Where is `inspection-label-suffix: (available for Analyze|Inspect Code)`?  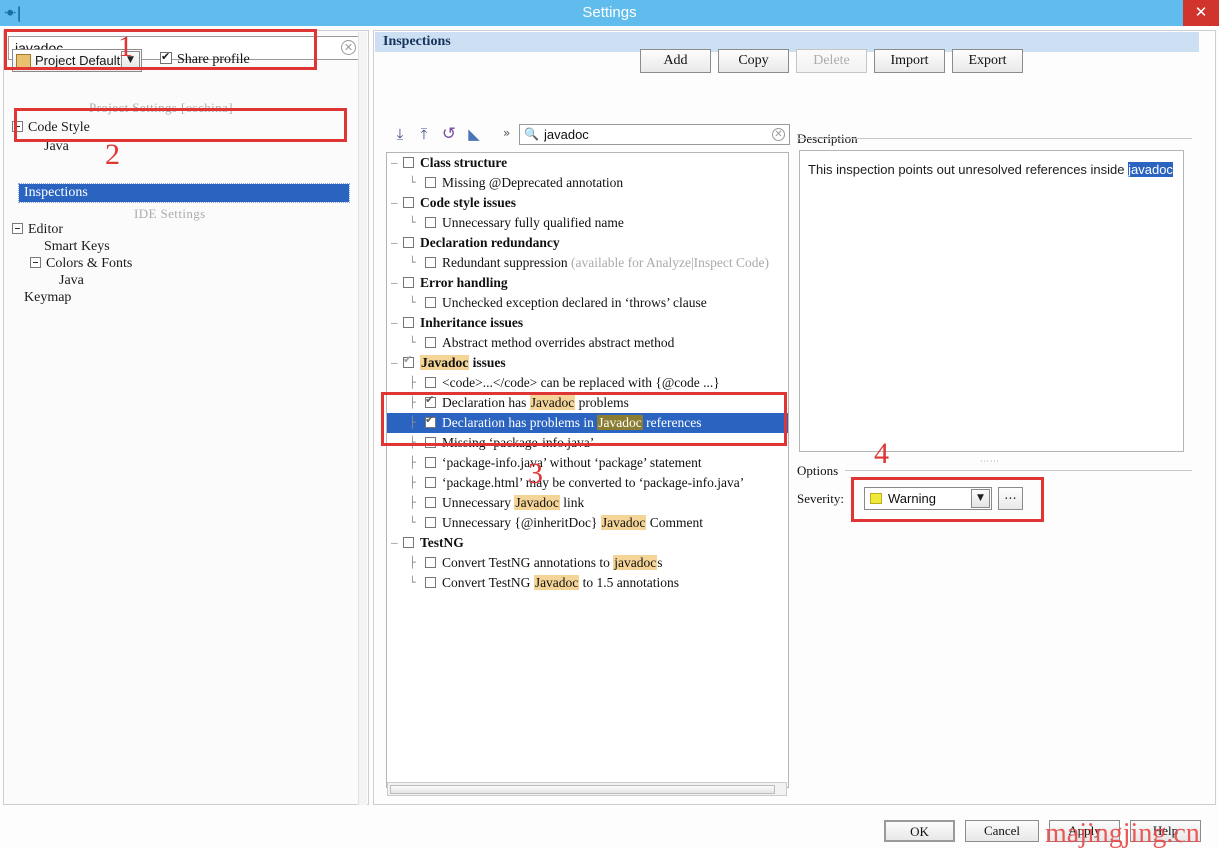 inspection-label-suffix: (available for Analyze|Inspect Code) is located at coordinates (668, 262).